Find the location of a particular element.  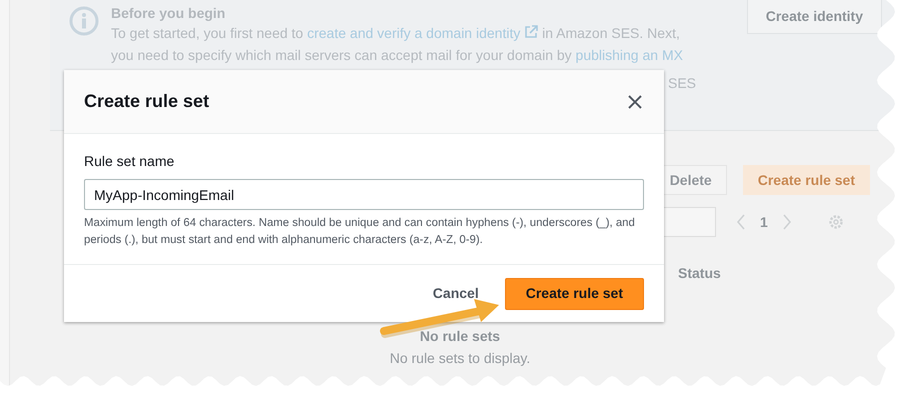

empty-title: No rule sets is located at coordinates (460, 336).